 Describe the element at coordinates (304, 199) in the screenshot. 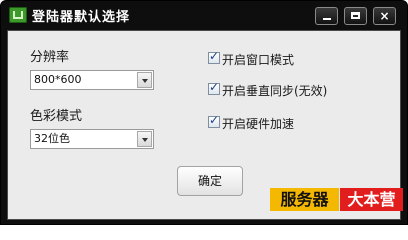

I see `watermark-left: 服务器` at that location.